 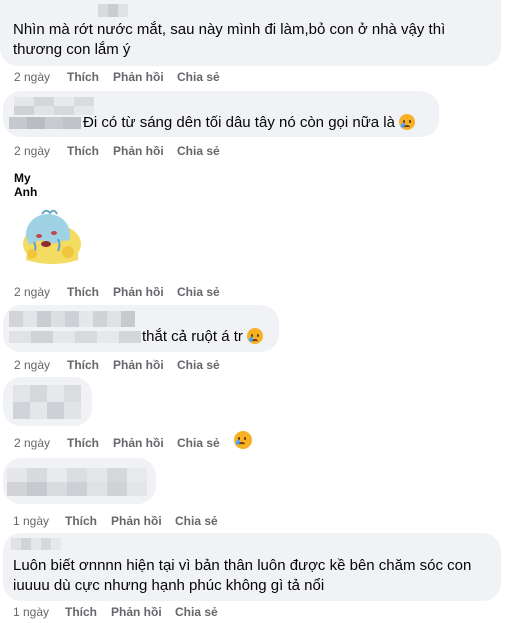 I want to click on comment-author: My Anh, so click(x=25, y=185).